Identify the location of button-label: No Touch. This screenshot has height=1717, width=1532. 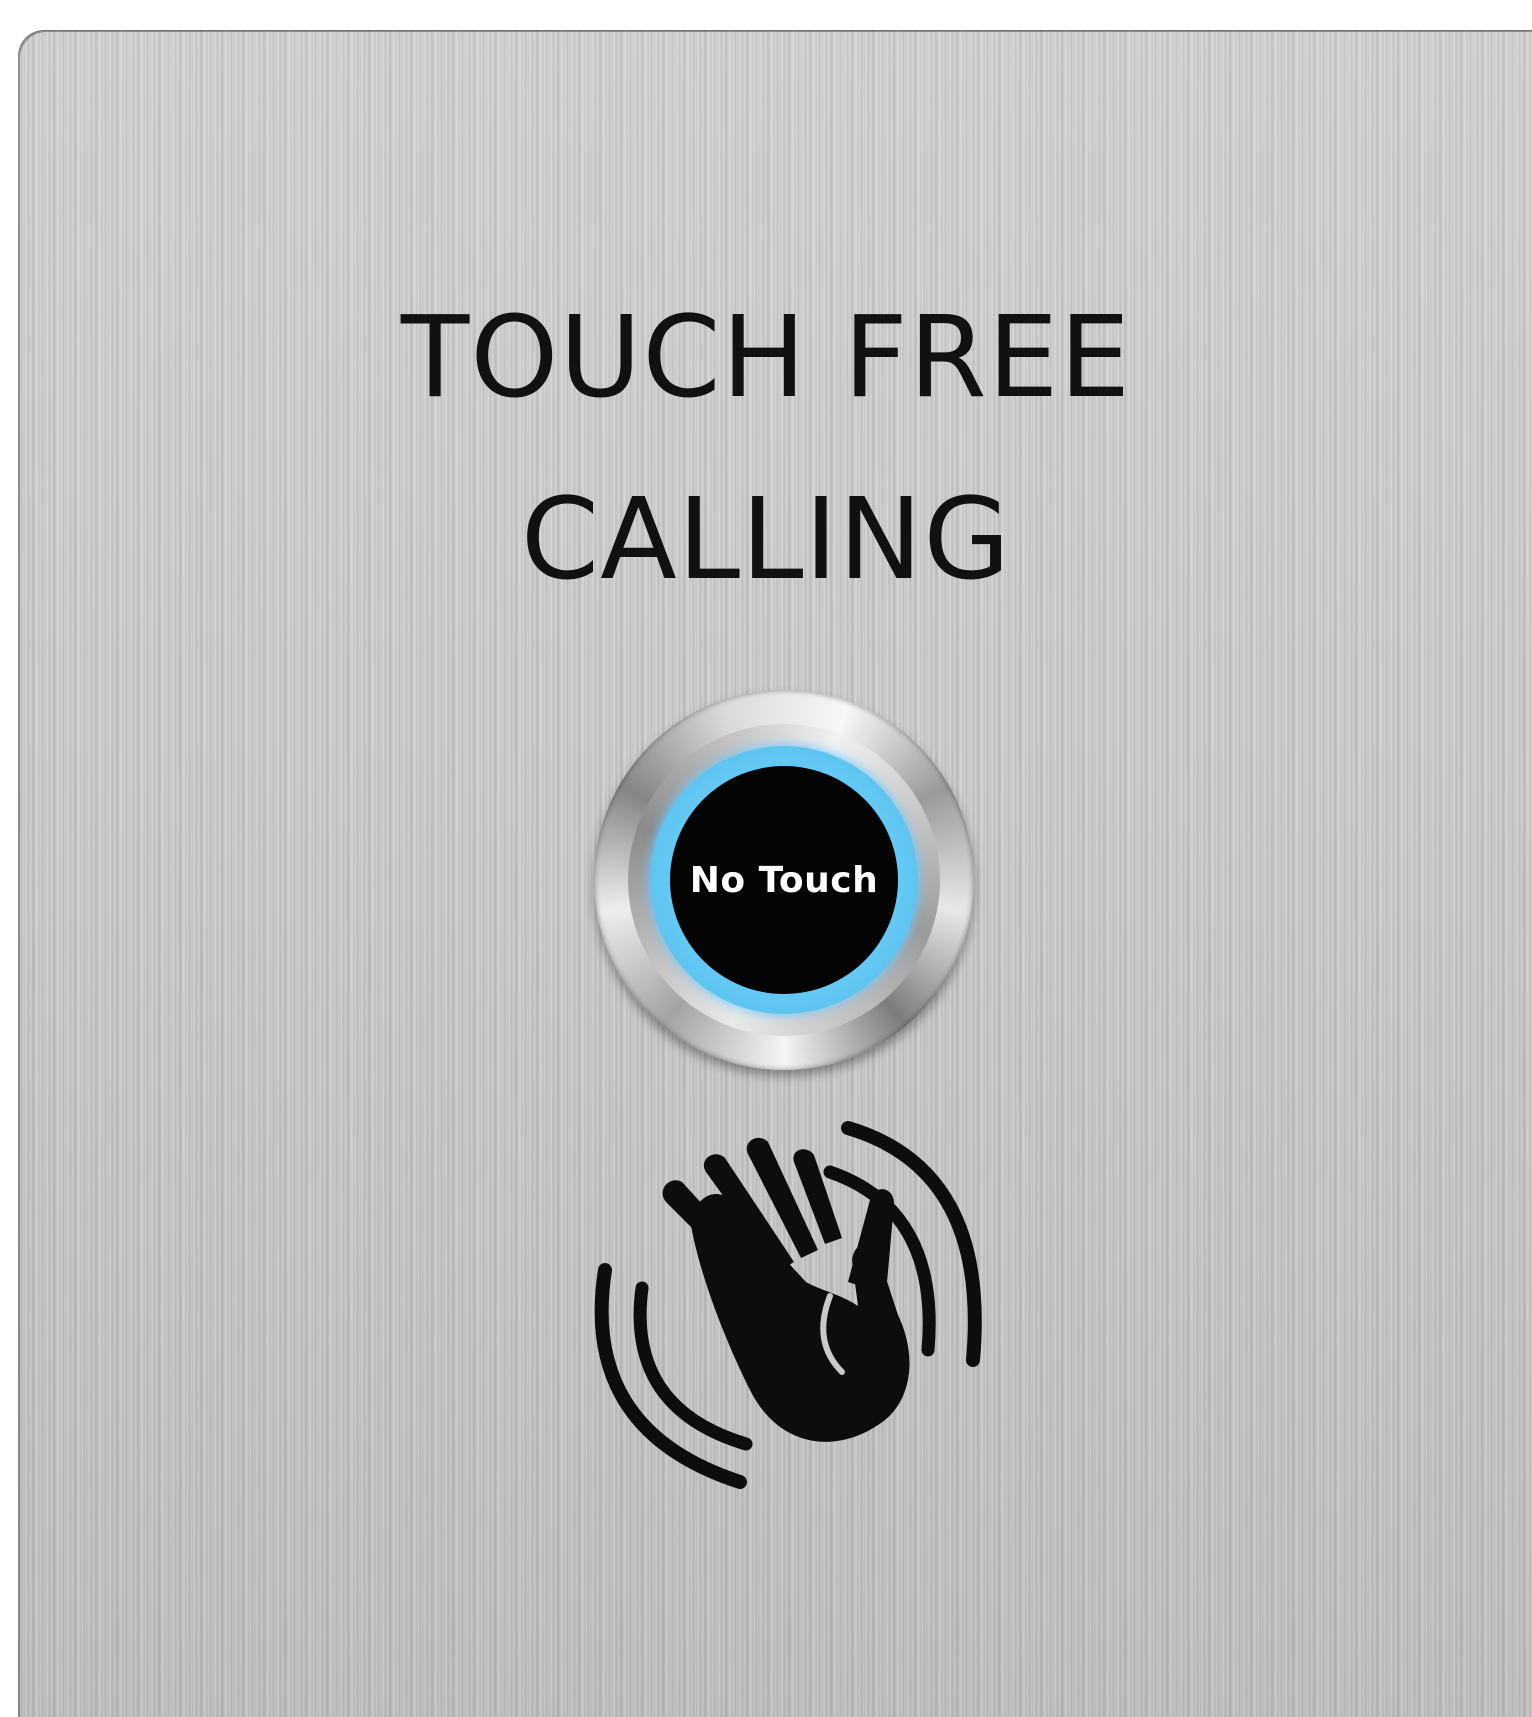
(784, 880).